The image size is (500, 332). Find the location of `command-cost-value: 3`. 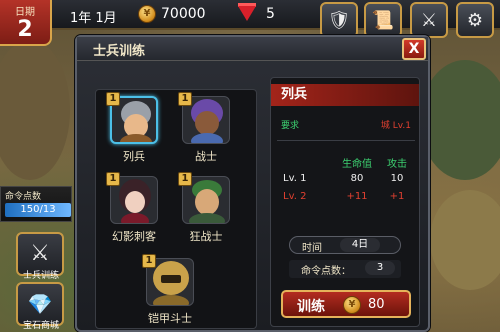

command-cost-value: 3 is located at coordinates (380, 268).